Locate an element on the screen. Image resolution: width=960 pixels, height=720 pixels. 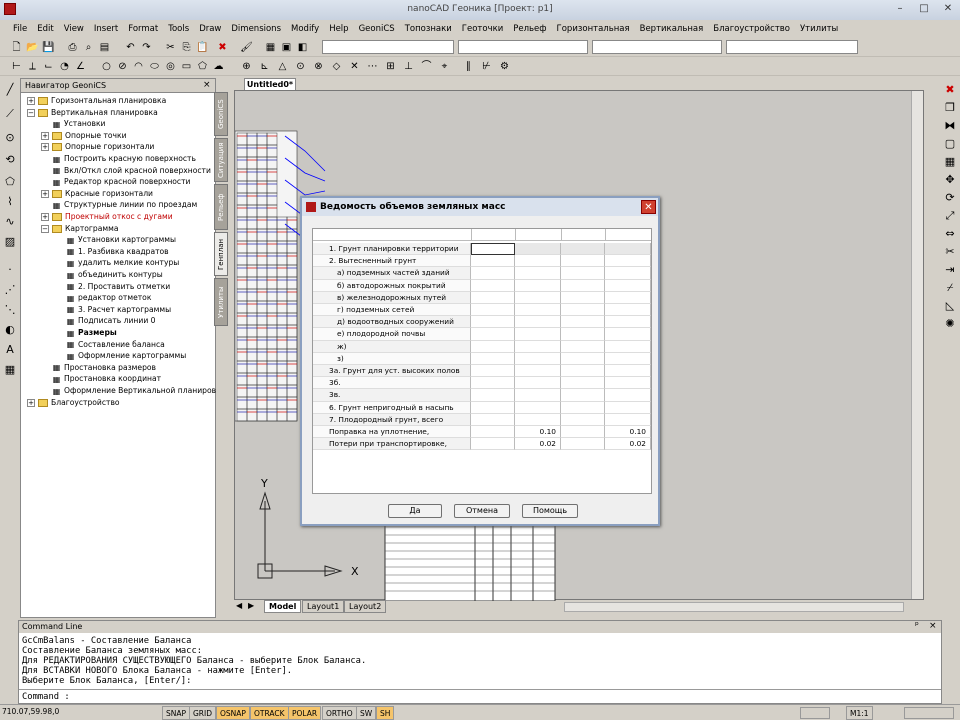
value-cell: 0.02 is located at coordinates (538, 444).